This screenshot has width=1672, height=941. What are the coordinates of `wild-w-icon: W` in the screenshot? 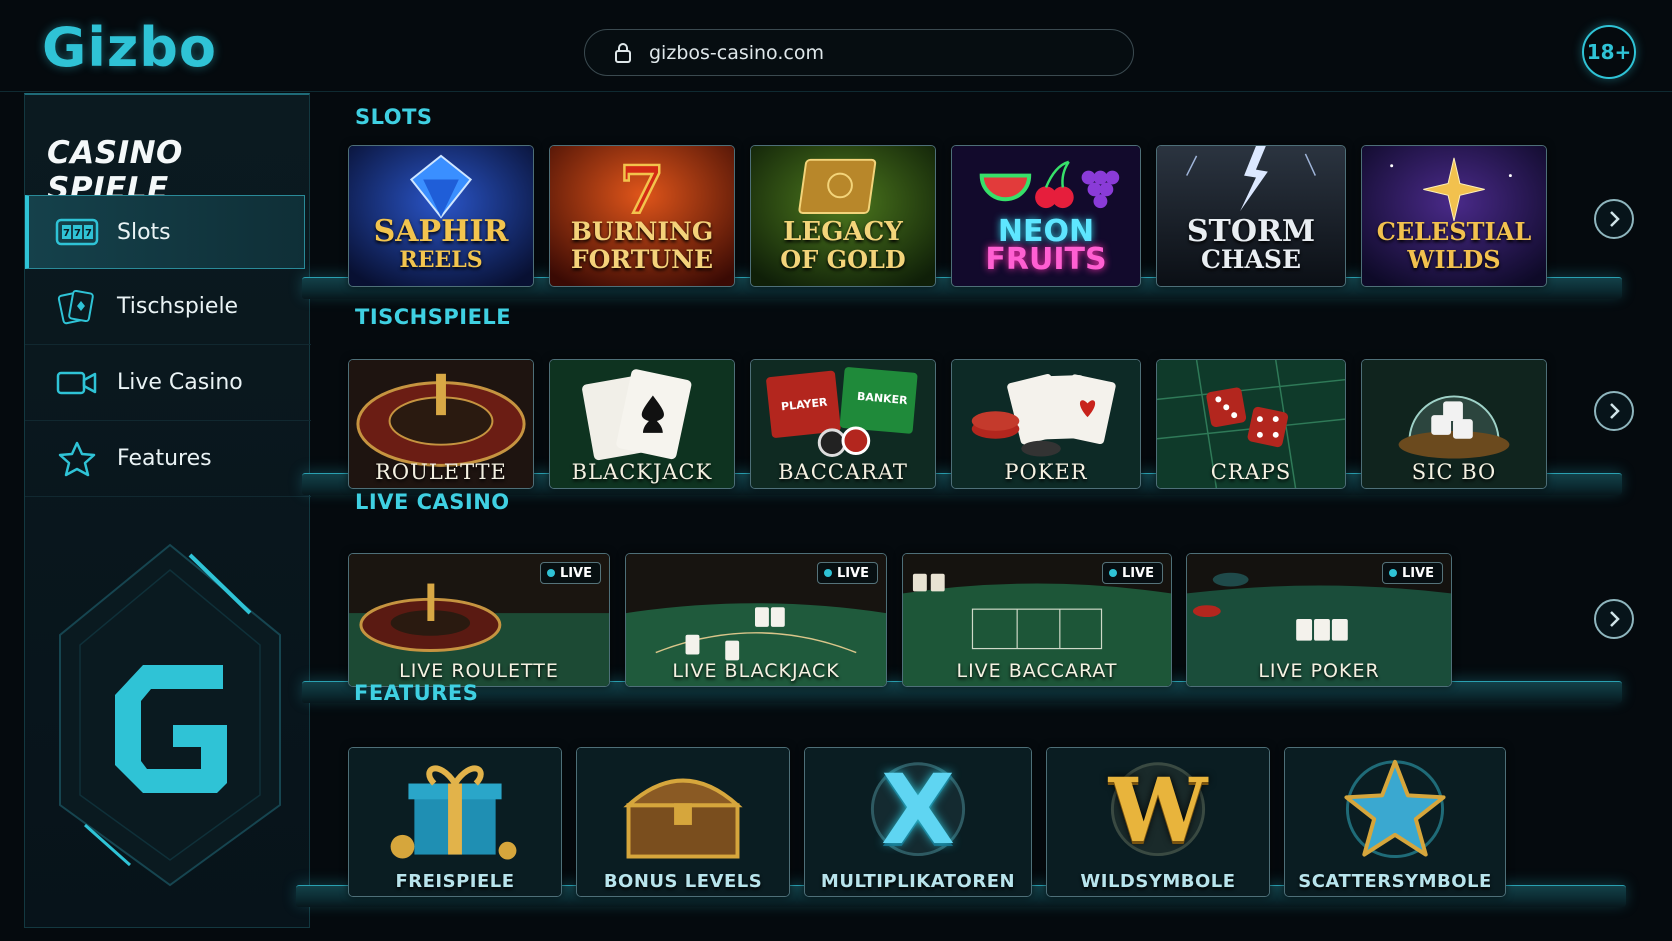 It's located at (1158, 810).